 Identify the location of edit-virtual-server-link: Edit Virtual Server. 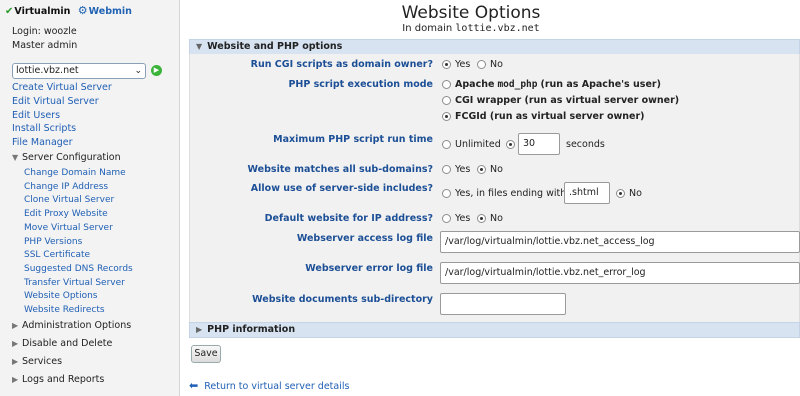
(55, 101).